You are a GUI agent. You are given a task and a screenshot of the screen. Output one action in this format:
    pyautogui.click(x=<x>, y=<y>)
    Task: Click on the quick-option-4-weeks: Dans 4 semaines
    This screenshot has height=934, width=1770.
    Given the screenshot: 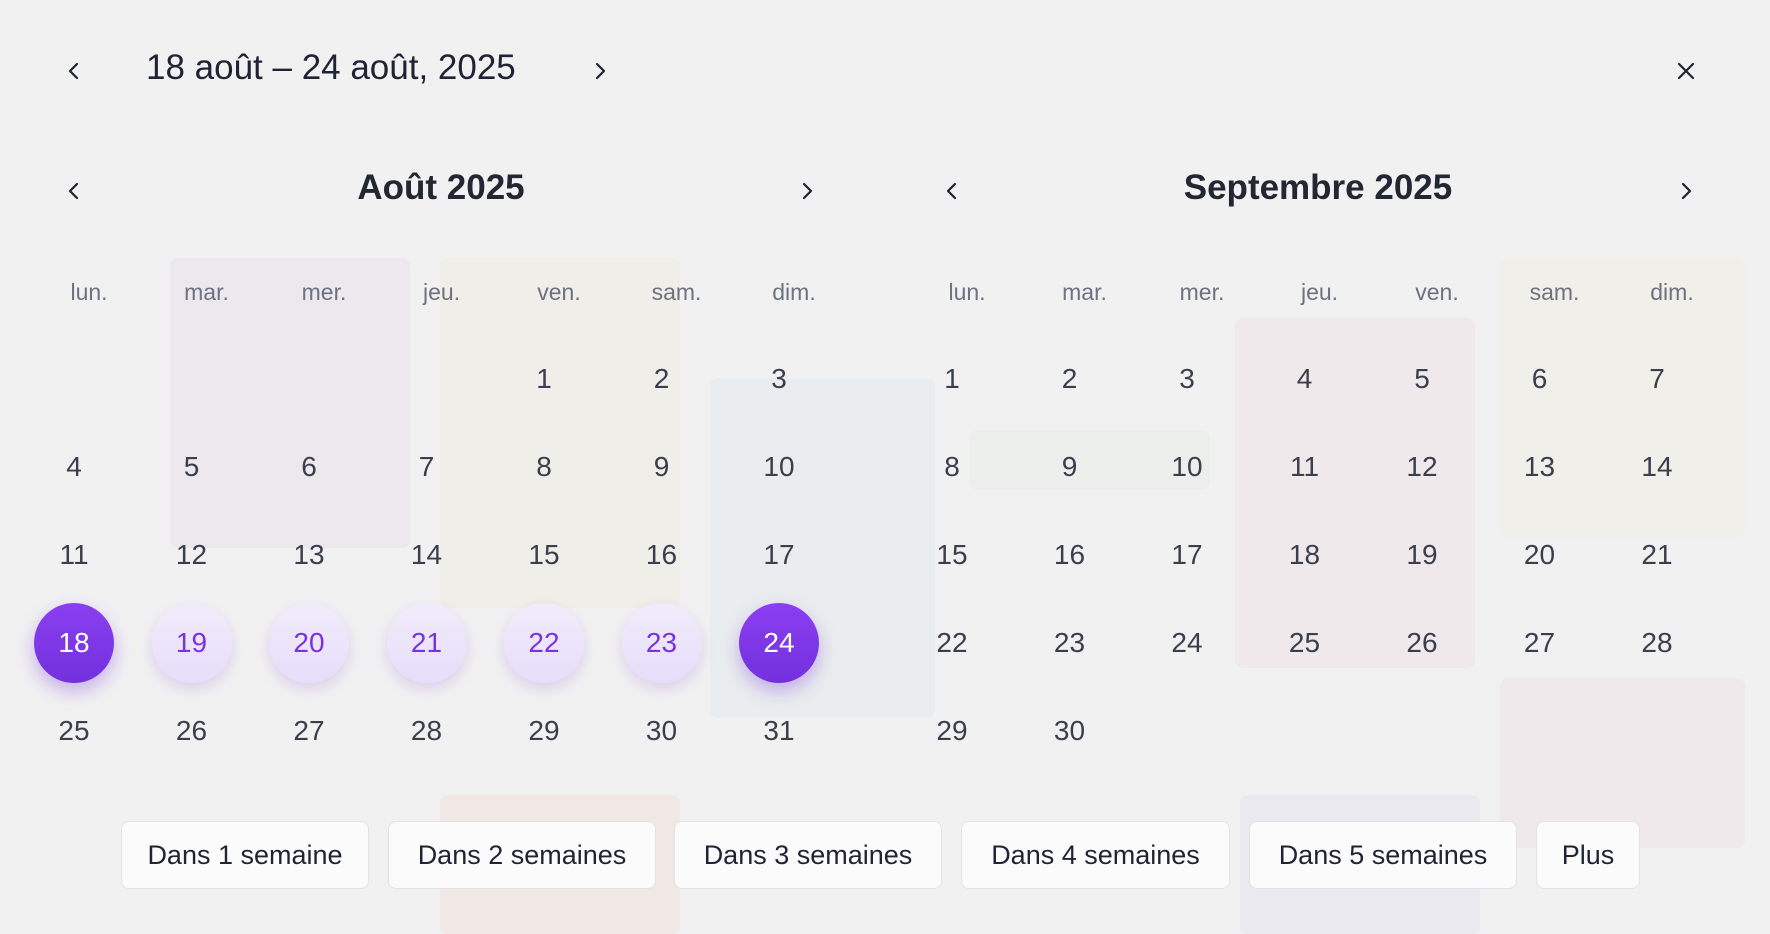 What is the action you would take?
    pyautogui.click(x=1095, y=855)
    